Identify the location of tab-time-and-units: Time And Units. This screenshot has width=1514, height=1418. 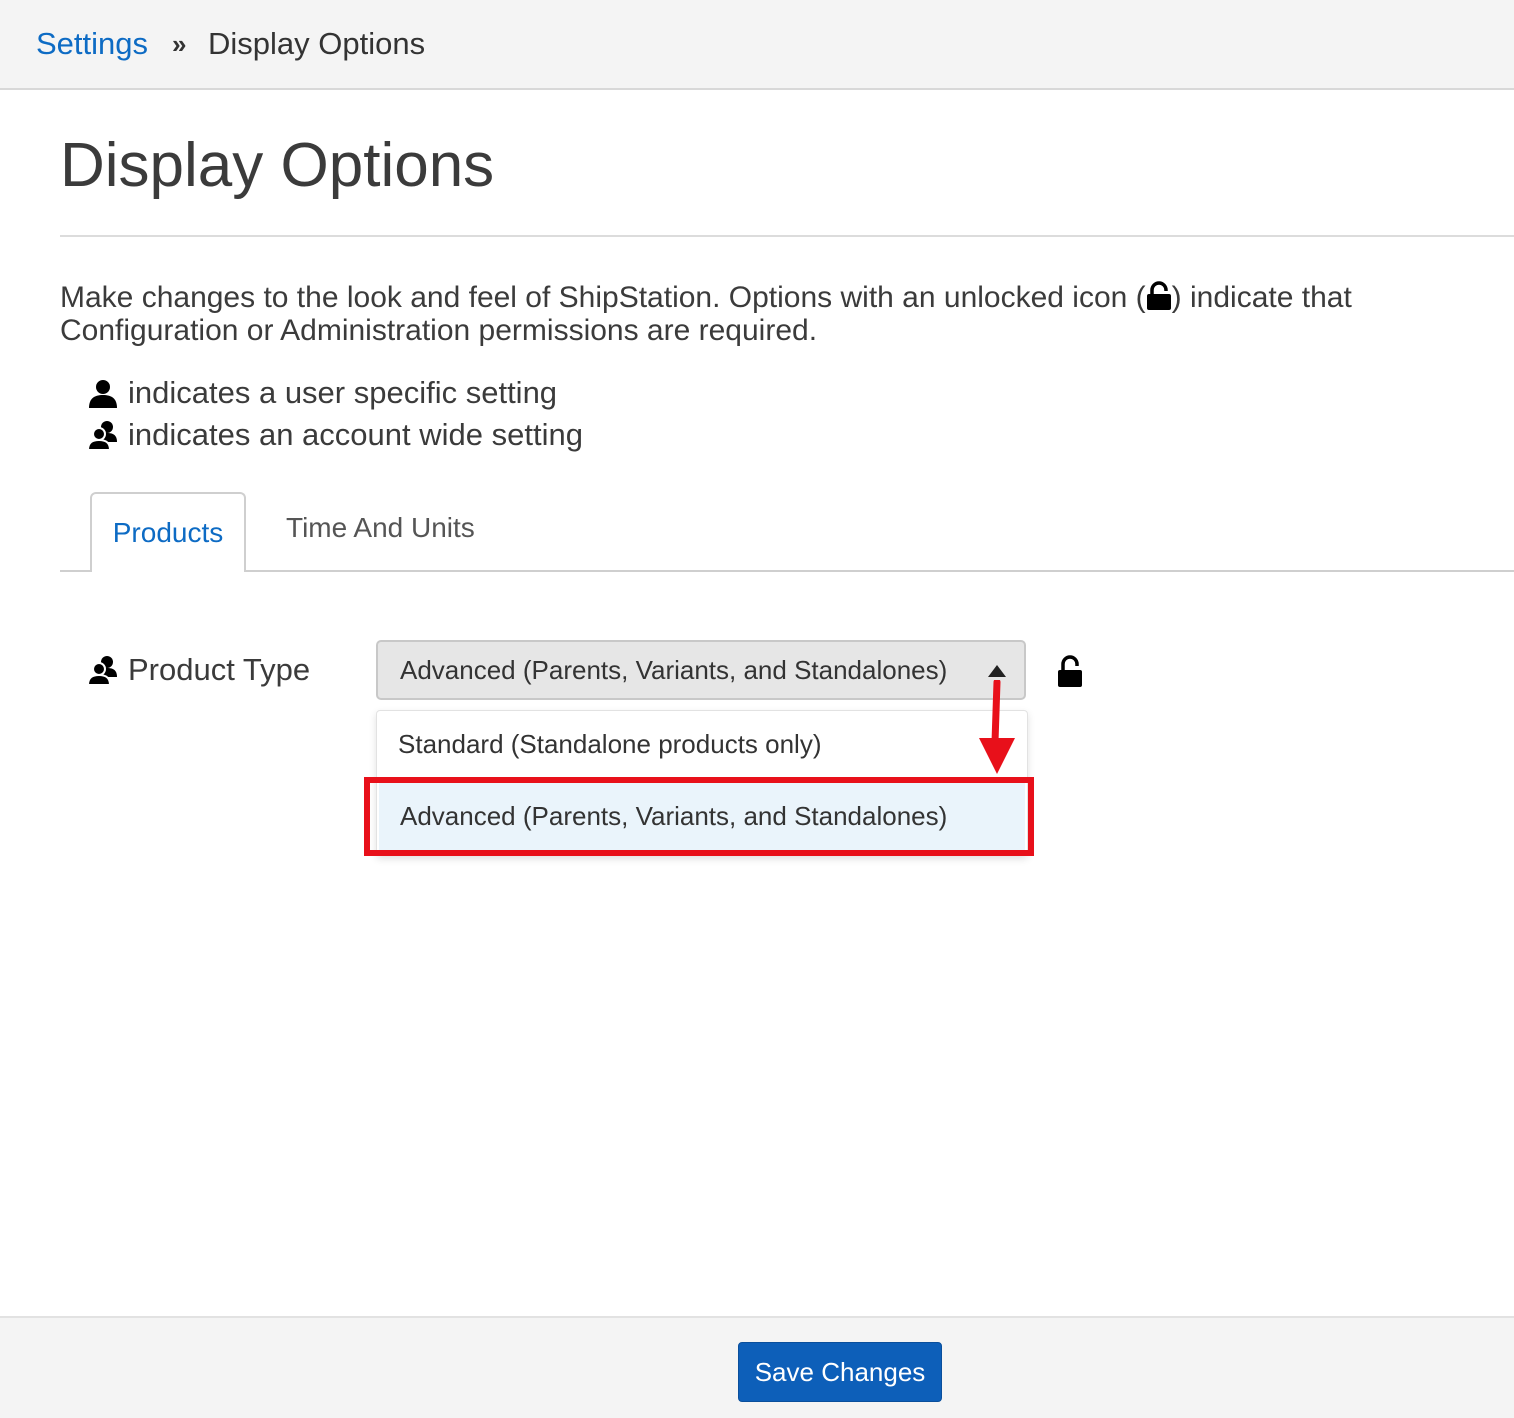
(380, 528).